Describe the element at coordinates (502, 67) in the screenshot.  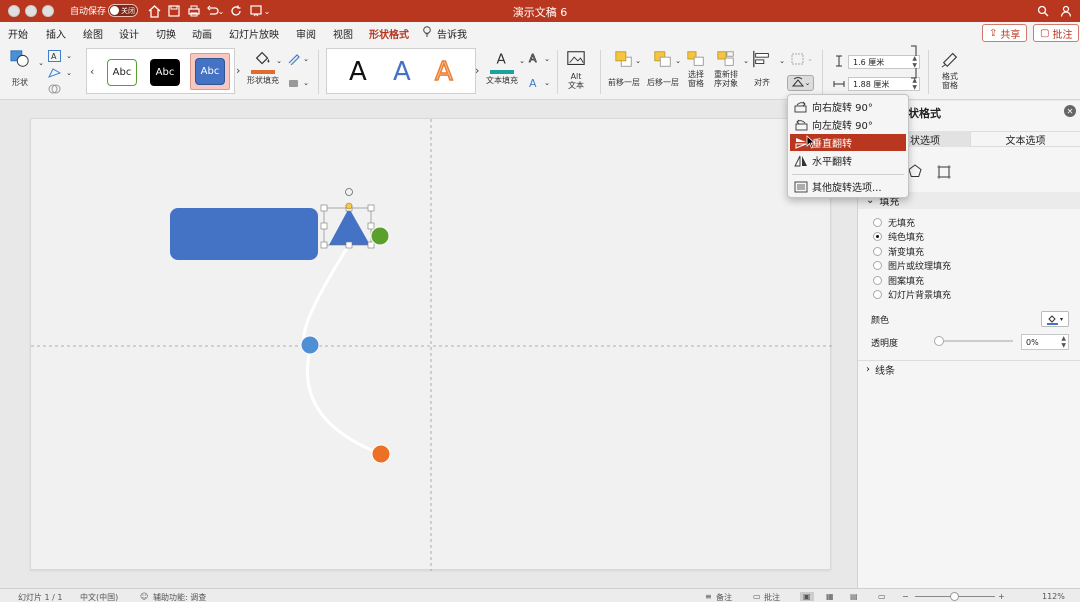
I see `text-fill-button: A 文本填充` at that location.